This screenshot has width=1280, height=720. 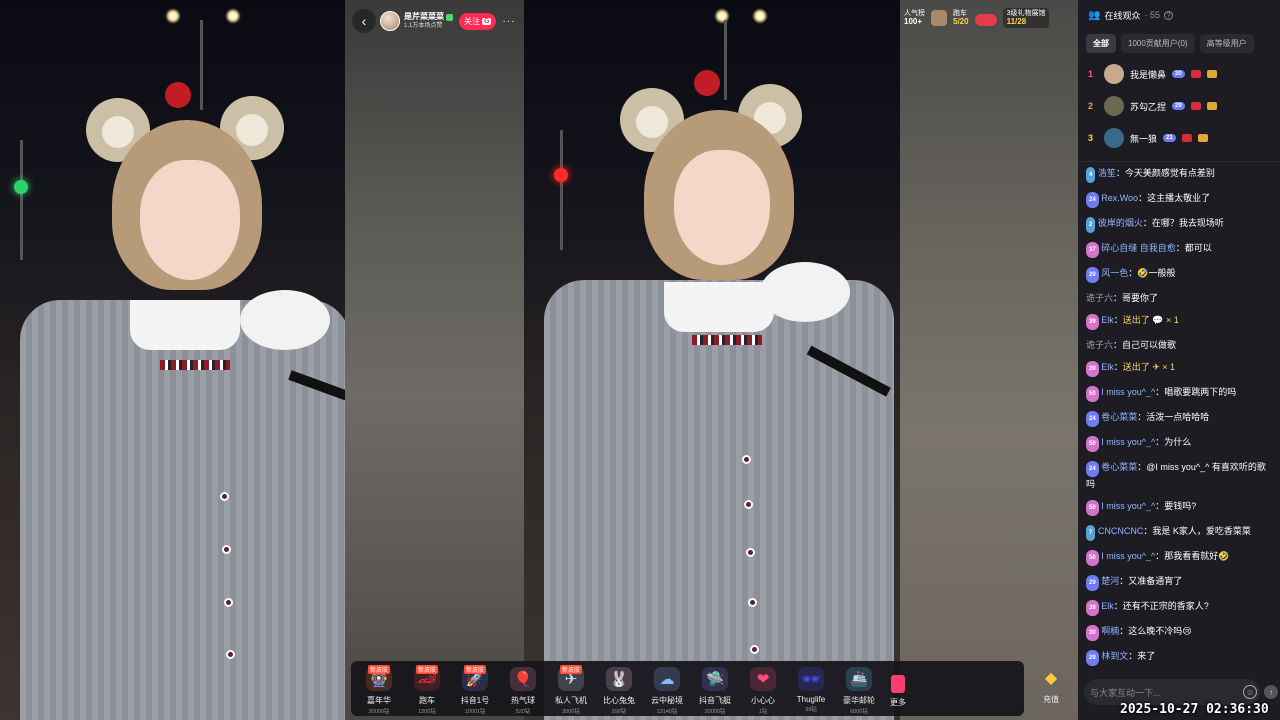 What do you see at coordinates (427, 700) in the screenshot?
I see `gift-name: 跑车` at bounding box center [427, 700].